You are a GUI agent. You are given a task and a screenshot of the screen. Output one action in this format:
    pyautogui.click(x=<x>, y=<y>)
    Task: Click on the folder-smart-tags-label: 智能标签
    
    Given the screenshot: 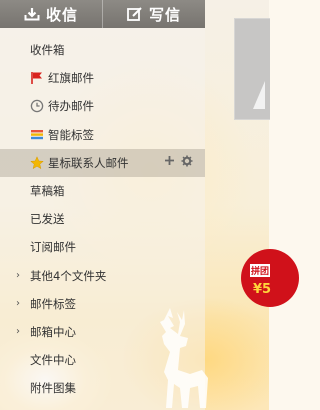 What is the action you would take?
    pyautogui.click(x=71, y=134)
    